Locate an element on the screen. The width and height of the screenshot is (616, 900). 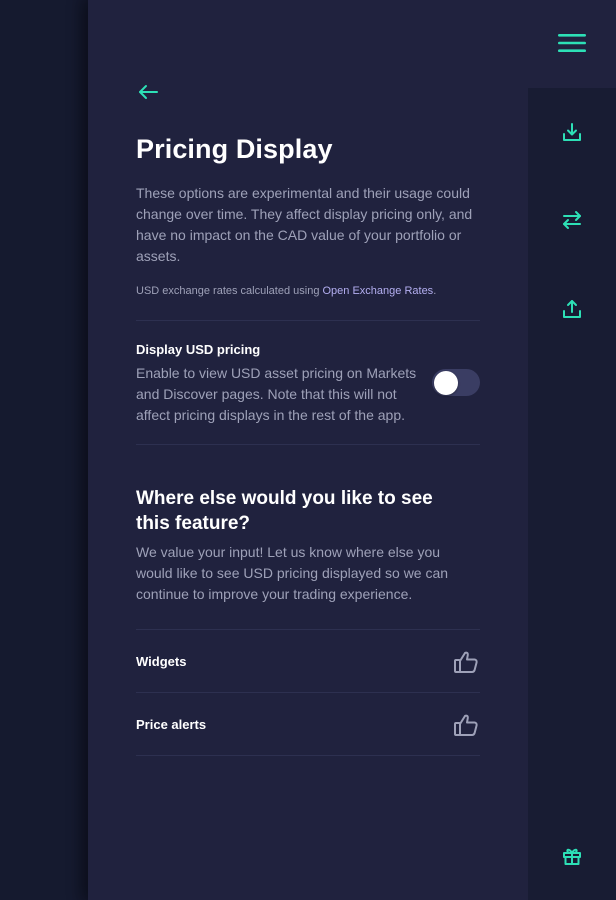
rates-note-prefix: USD exchange rates calculated using is located at coordinates (229, 291).